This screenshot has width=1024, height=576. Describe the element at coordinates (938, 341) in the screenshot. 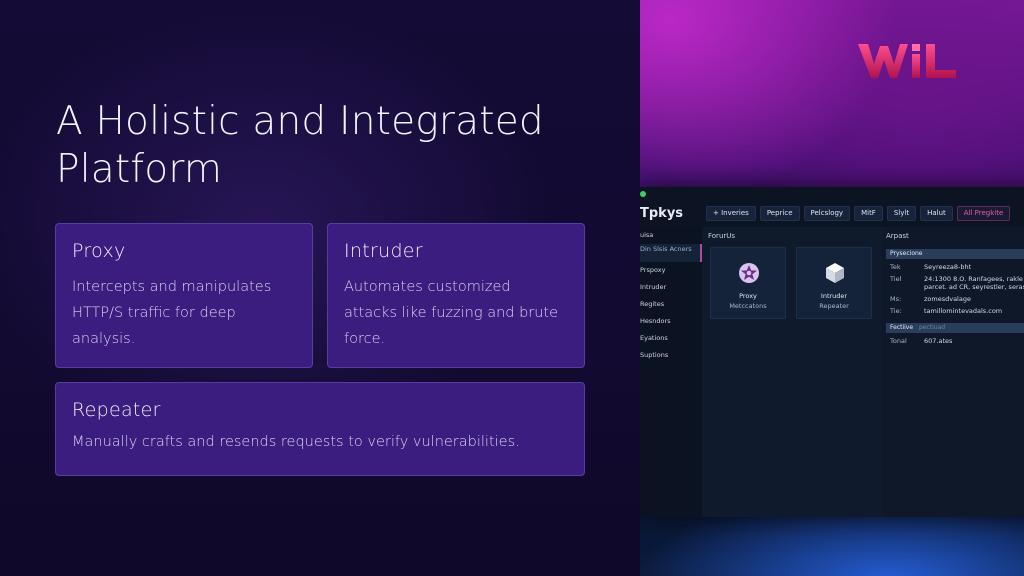

I see `row-value: 607.ates` at that location.